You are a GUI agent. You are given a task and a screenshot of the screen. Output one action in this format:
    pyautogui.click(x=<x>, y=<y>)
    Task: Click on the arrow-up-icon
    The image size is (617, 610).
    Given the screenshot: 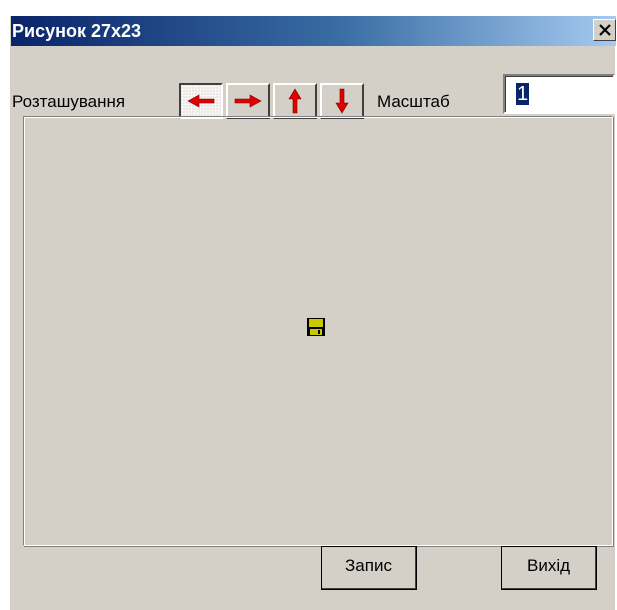 What is the action you would take?
    pyautogui.click(x=295, y=101)
    